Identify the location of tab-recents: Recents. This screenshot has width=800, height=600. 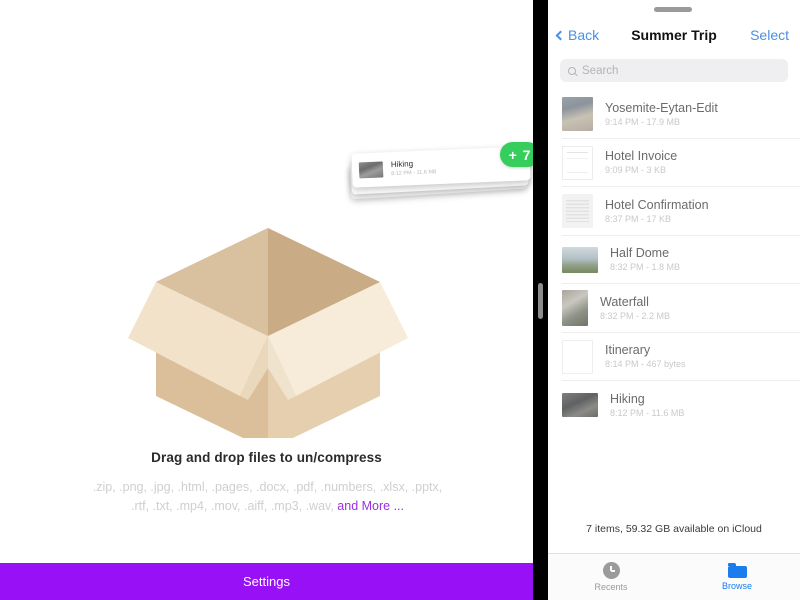
(611, 577).